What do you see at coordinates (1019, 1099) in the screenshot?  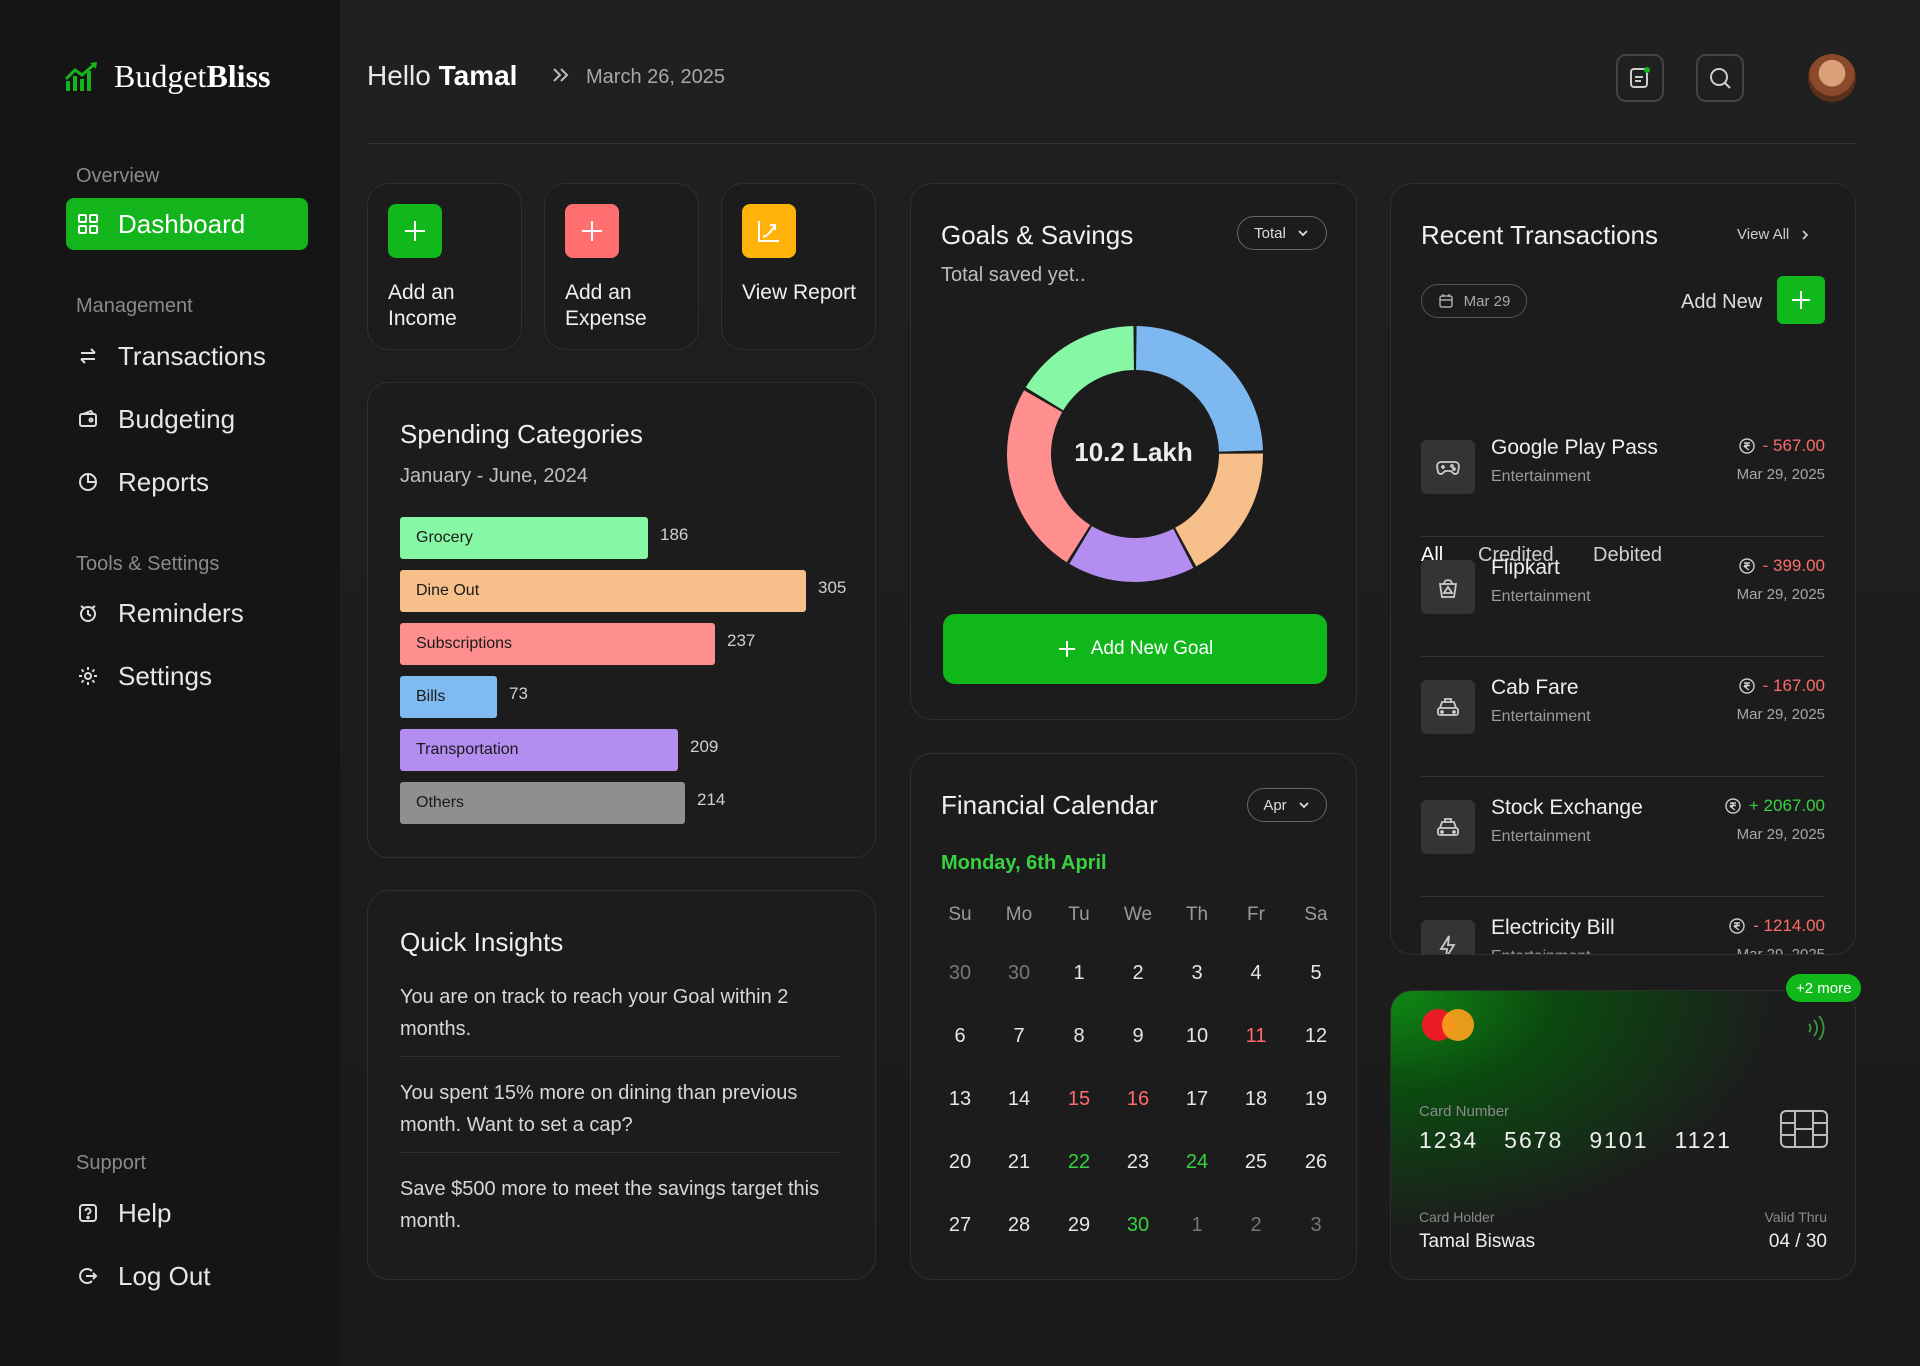 I see `calendar-day: 14` at bounding box center [1019, 1099].